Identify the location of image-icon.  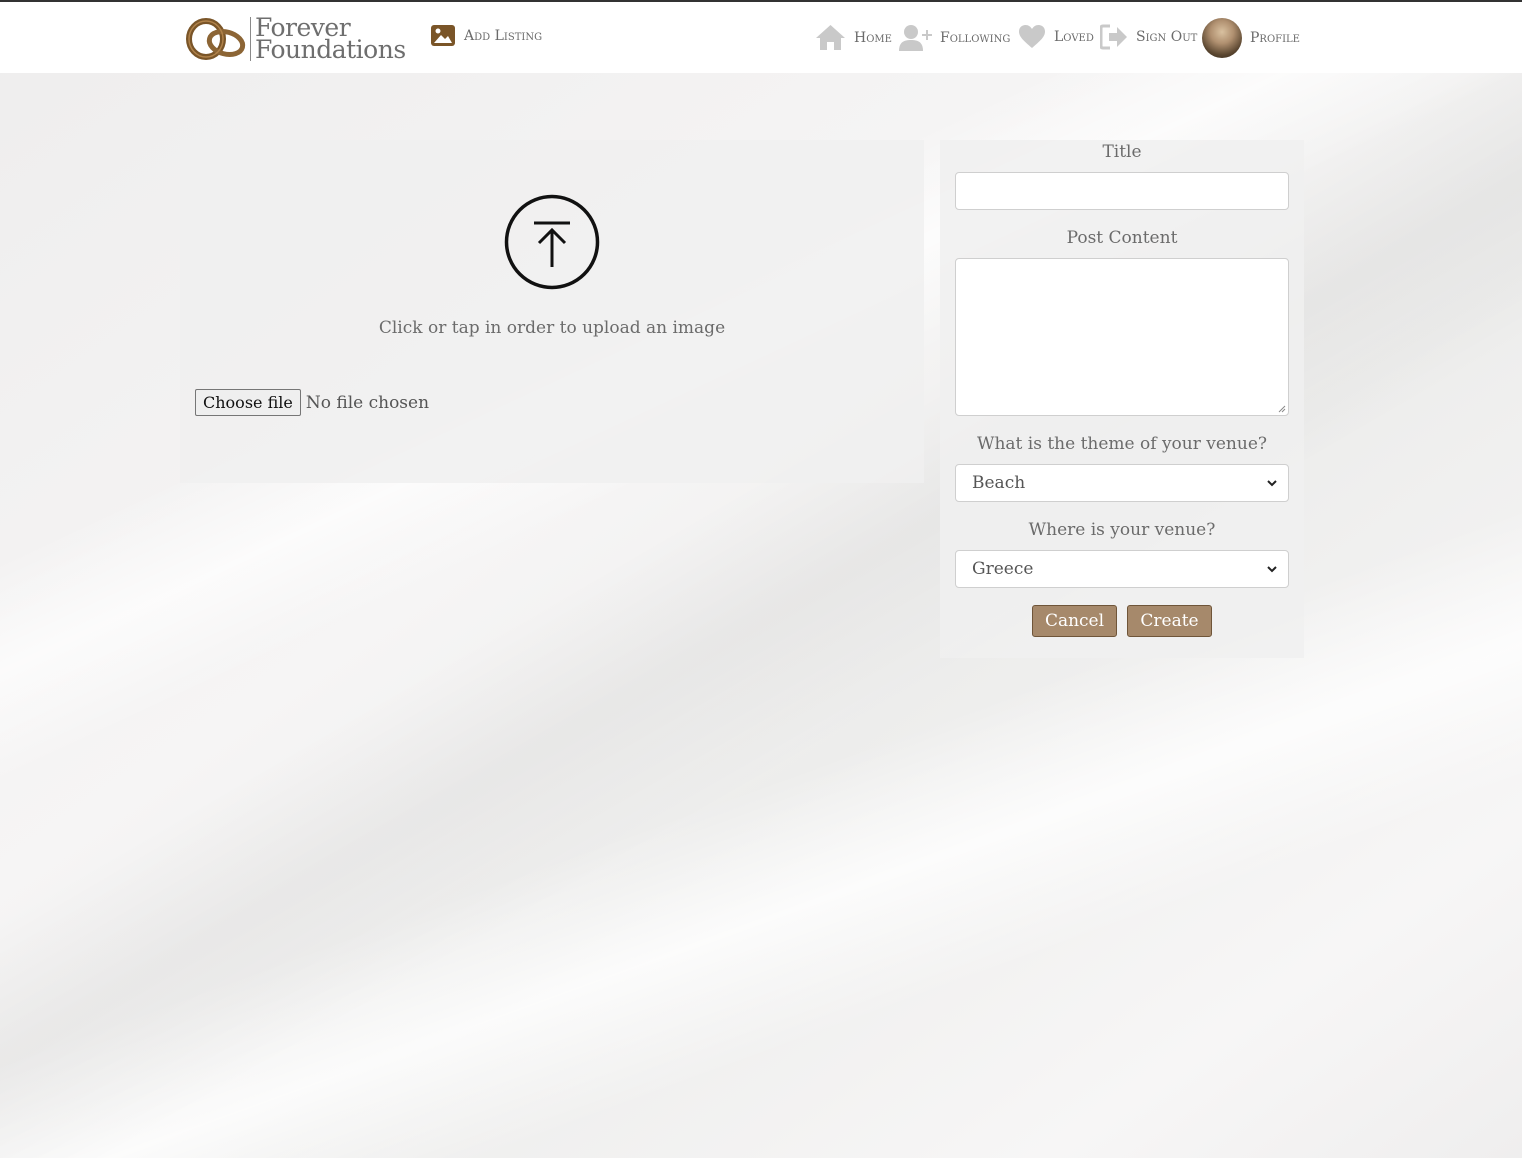
(443, 35).